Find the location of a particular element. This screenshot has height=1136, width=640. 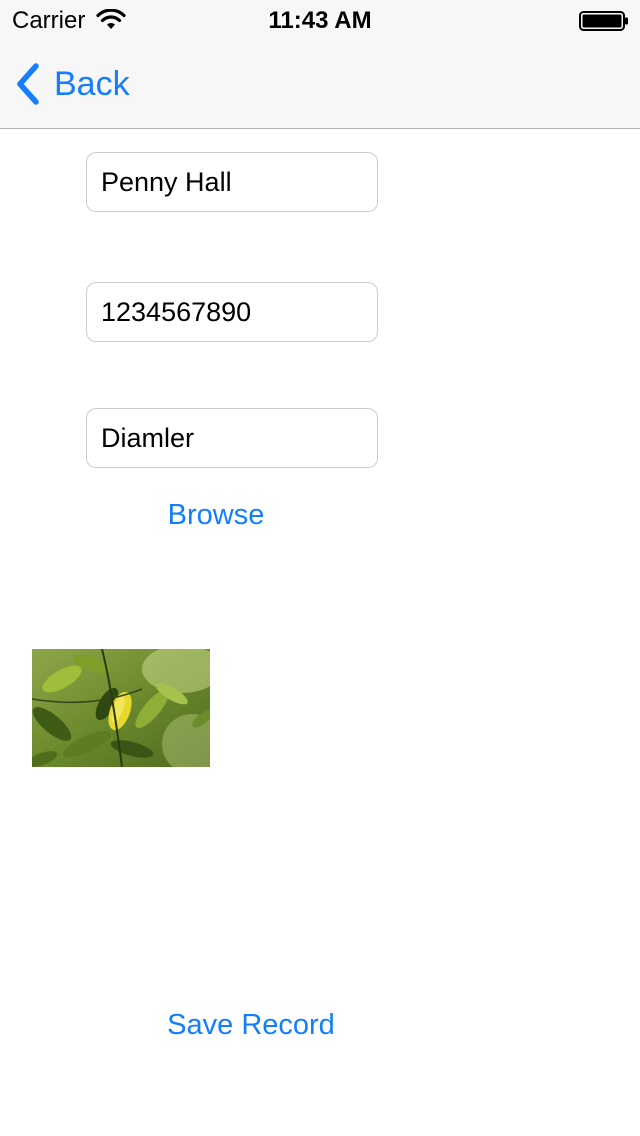

back-button: Back is located at coordinates (72, 84).